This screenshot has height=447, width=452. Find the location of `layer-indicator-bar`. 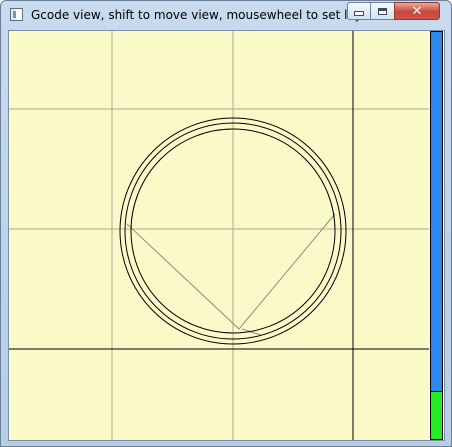

layer-indicator-bar is located at coordinates (436, 235).